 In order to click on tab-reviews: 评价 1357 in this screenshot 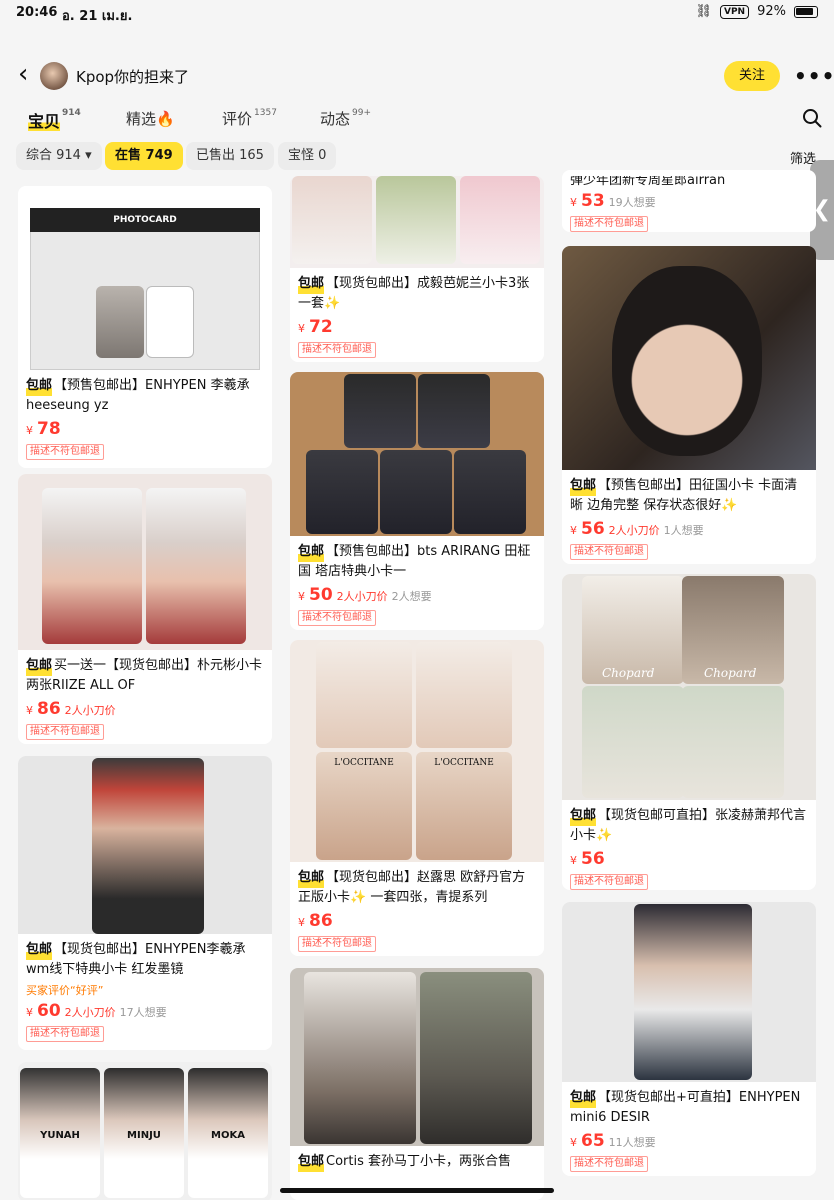, I will do `click(249, 118)`.